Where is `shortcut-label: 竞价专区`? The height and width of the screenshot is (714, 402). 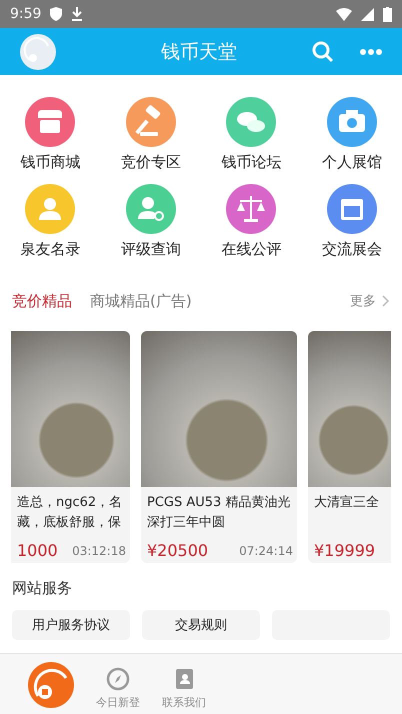 shortcut-label: 竞价专区 is located at coordinates (150, 162).